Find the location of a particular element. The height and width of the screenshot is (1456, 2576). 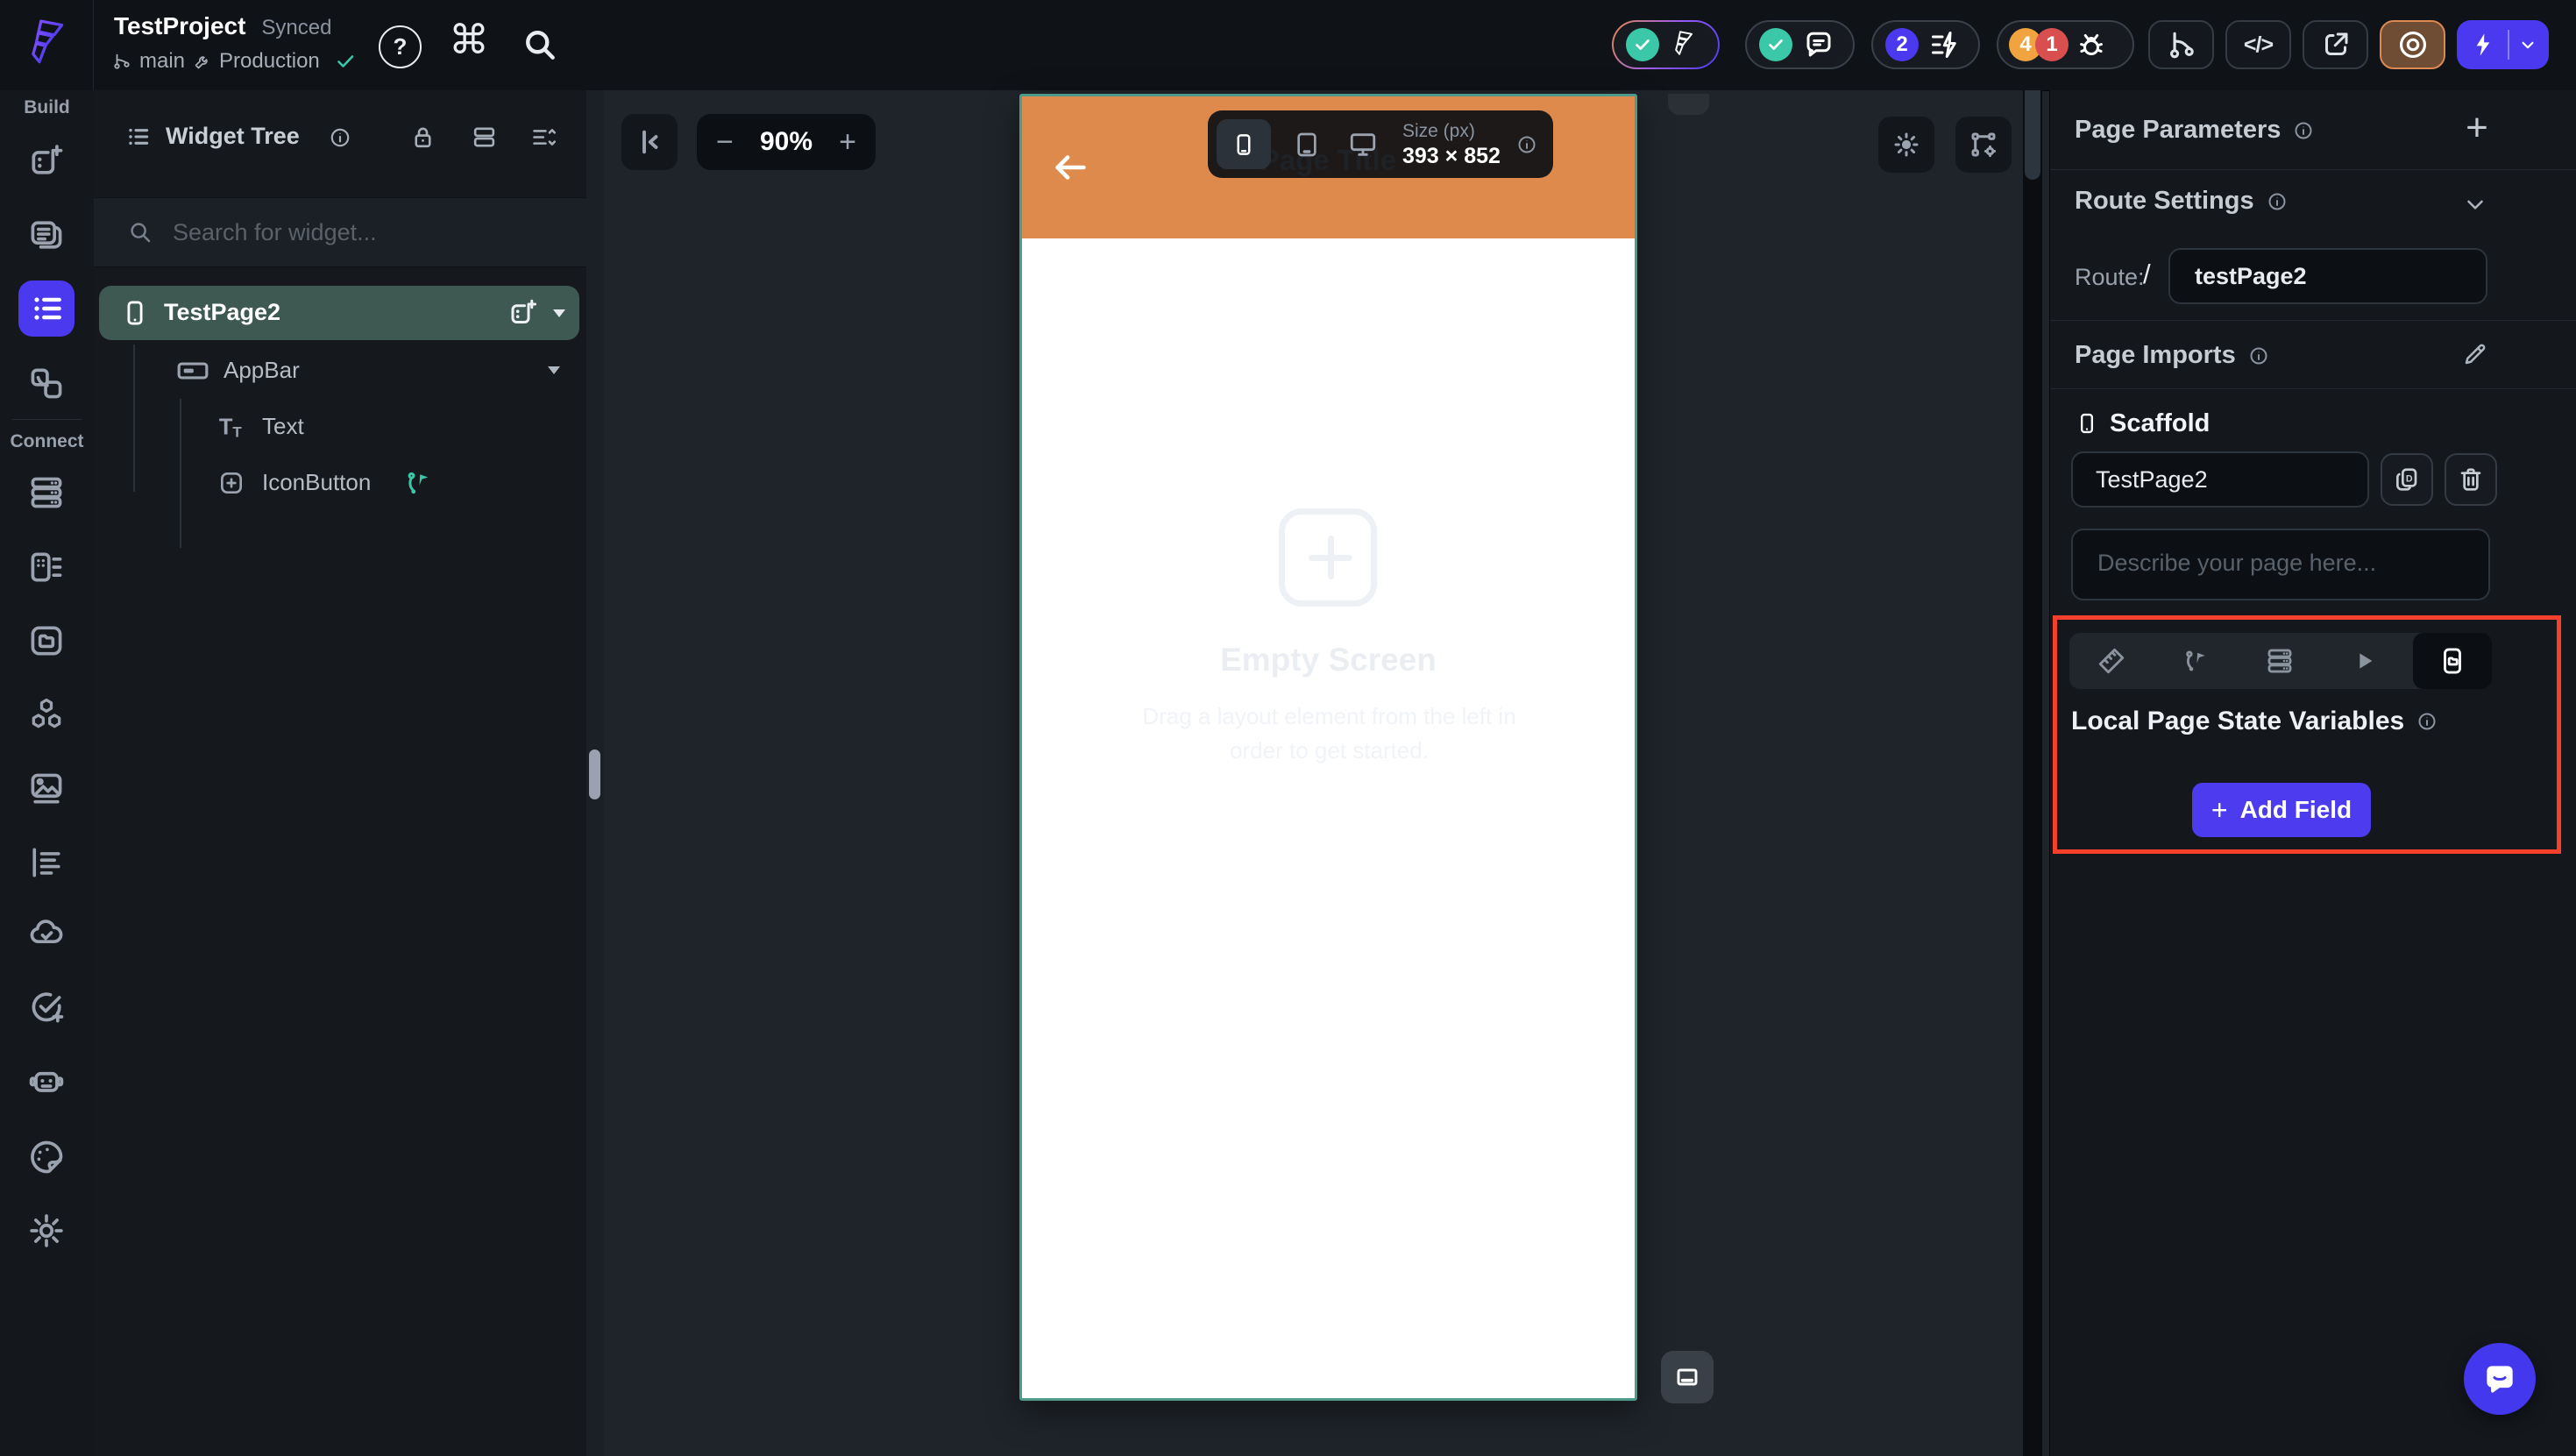

pages-icon is located at coordinates (46, 235).